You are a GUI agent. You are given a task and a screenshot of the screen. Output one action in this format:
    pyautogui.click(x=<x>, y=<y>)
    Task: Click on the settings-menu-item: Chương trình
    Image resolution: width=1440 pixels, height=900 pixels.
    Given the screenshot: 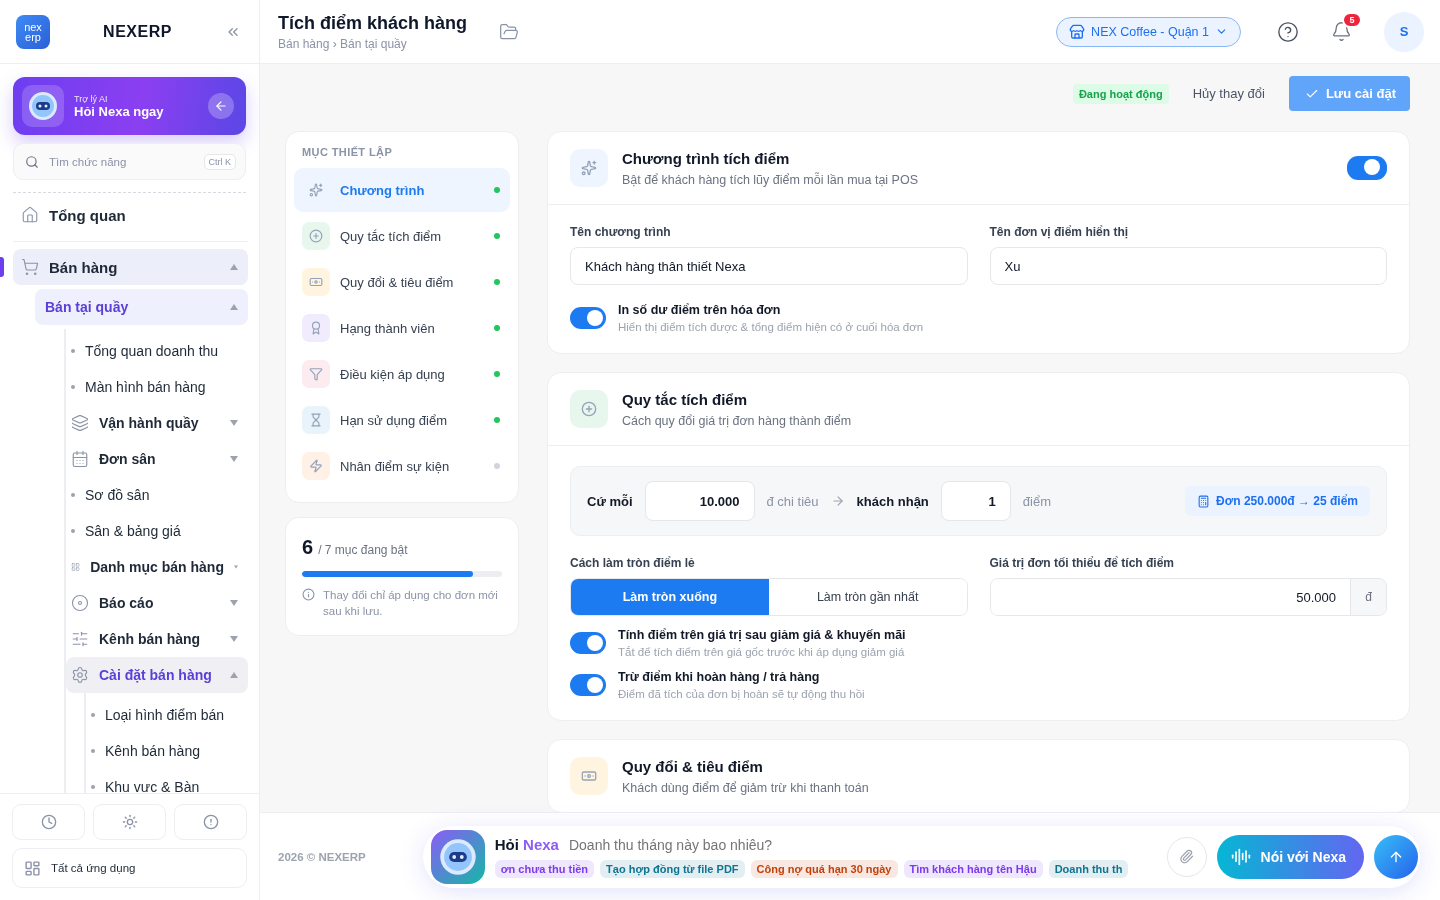 What is the action you would take?
    pyautogui.click(x=402, y=190)
    